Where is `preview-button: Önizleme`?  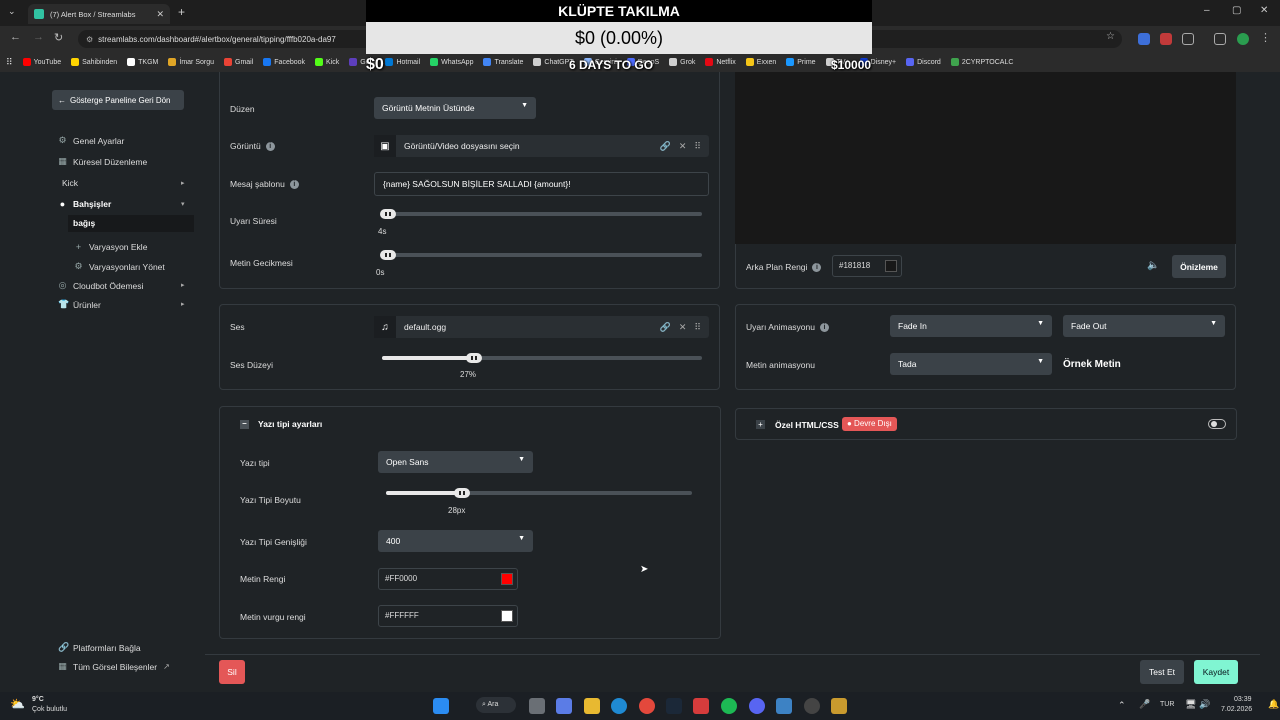
preview-button: Önizleme is located at coordinates (1199, 266).